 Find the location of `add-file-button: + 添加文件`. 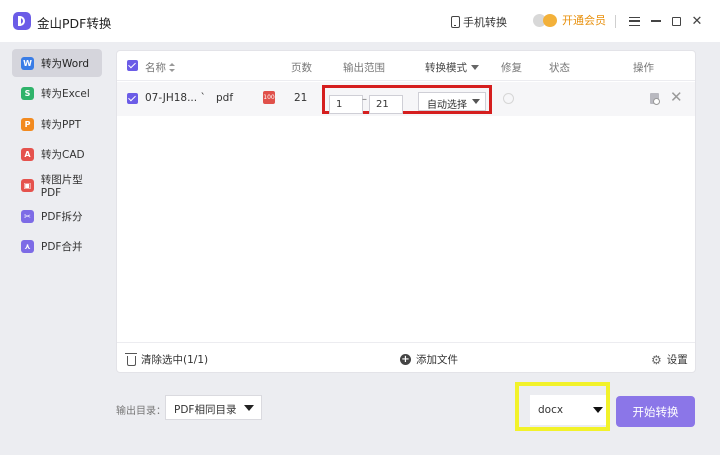

add-file-button: + 添加文件 is located at coordinates (429, 359).